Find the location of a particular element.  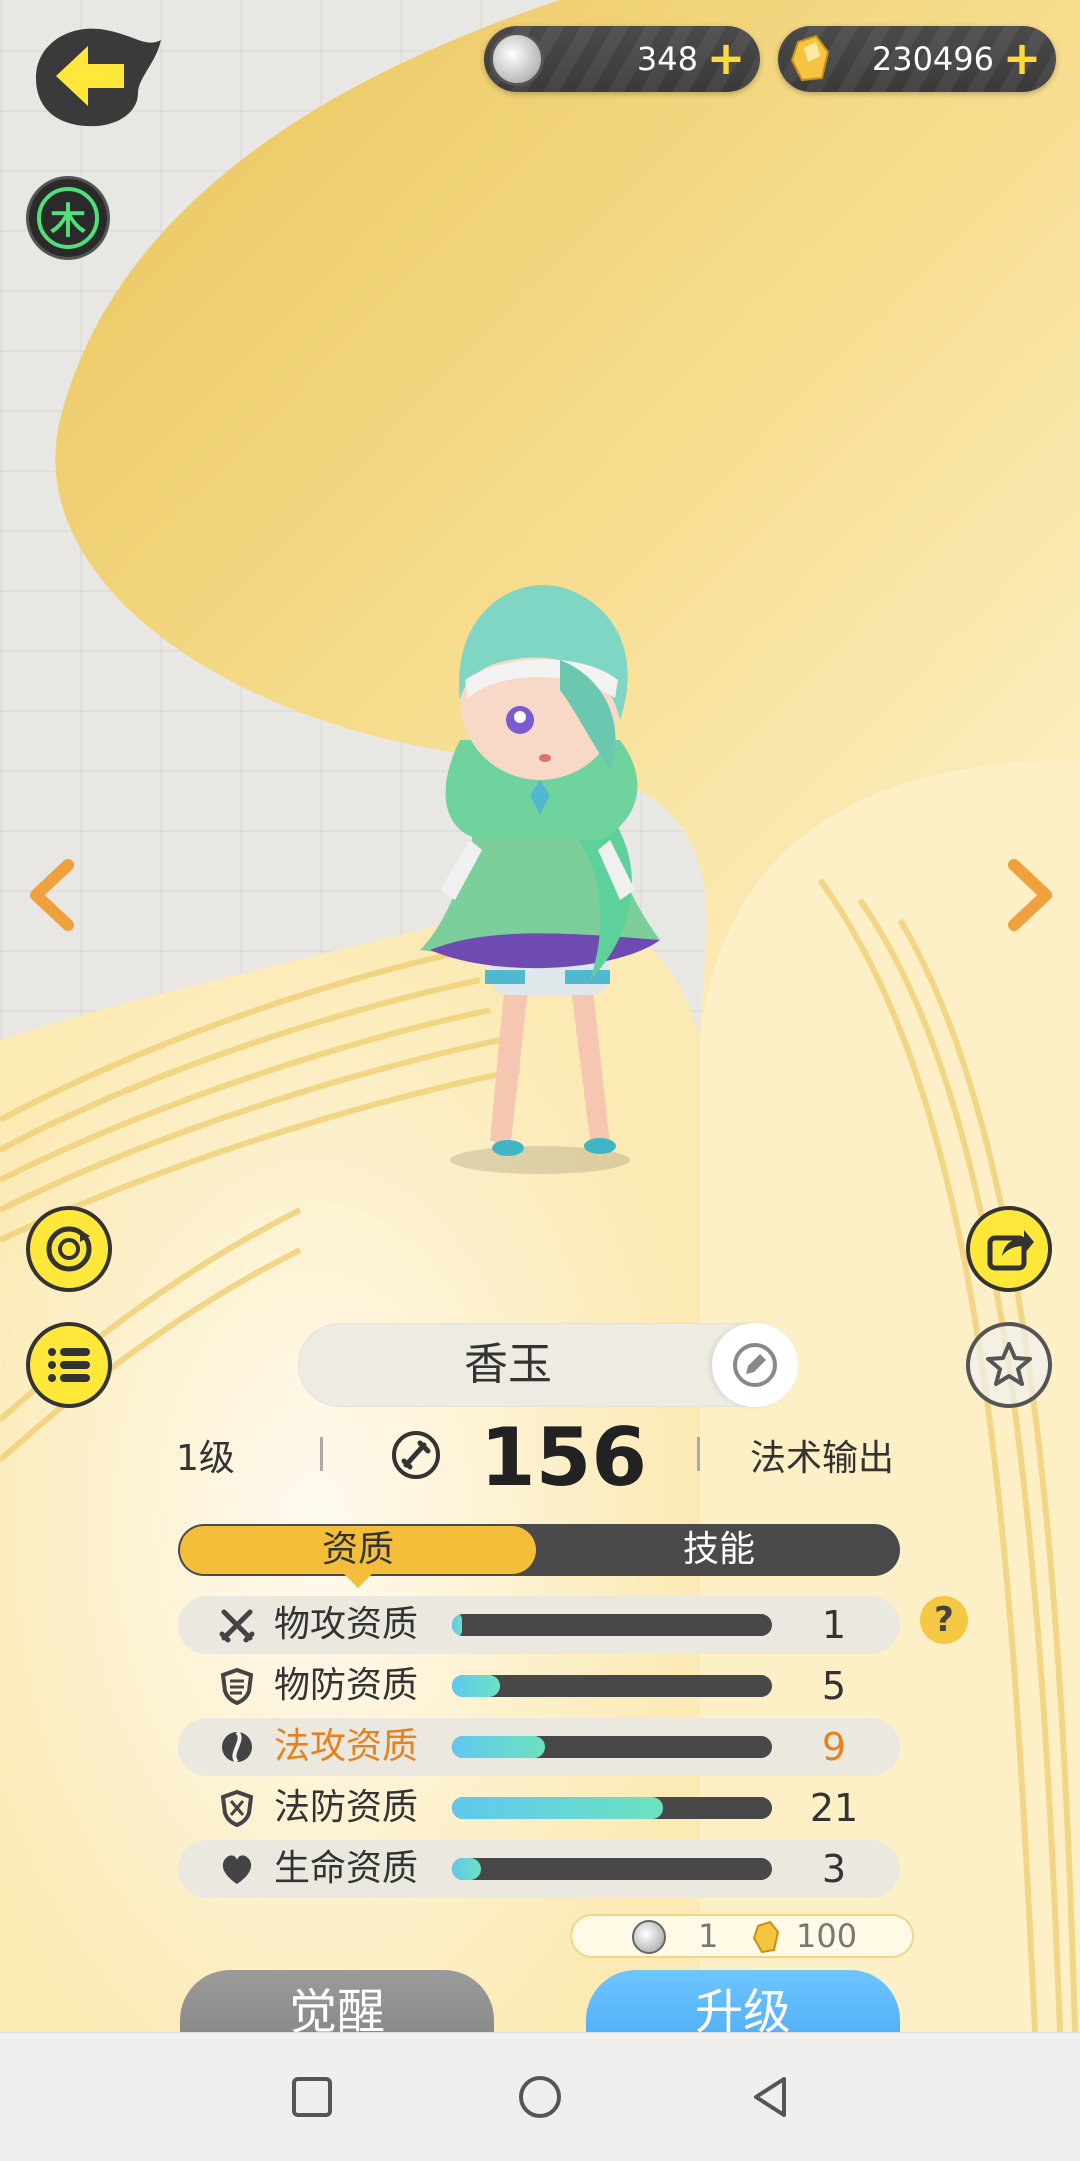

attribute-value: 9 is located at coordinates (834, 1747).